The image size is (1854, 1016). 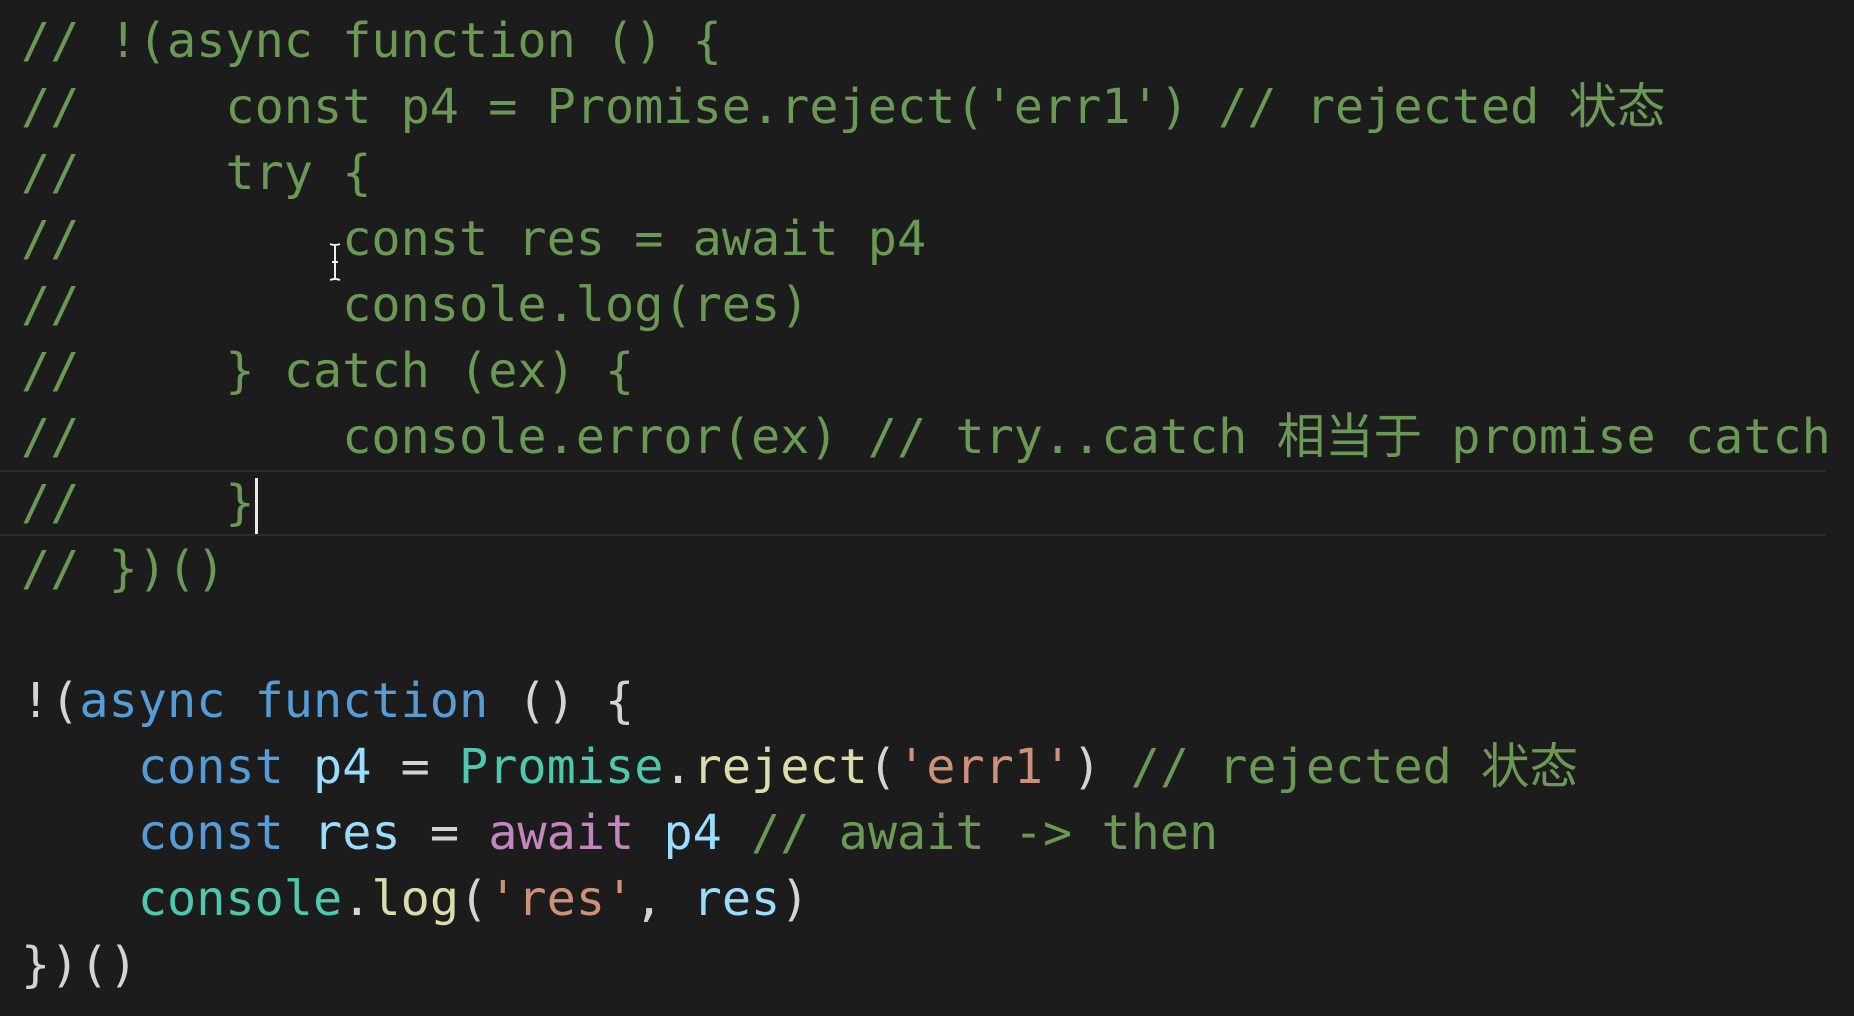 What do you see at coordinates (913, 503) in the screenshot?
I see `code-line: // }` at bounding box center [913, 503].